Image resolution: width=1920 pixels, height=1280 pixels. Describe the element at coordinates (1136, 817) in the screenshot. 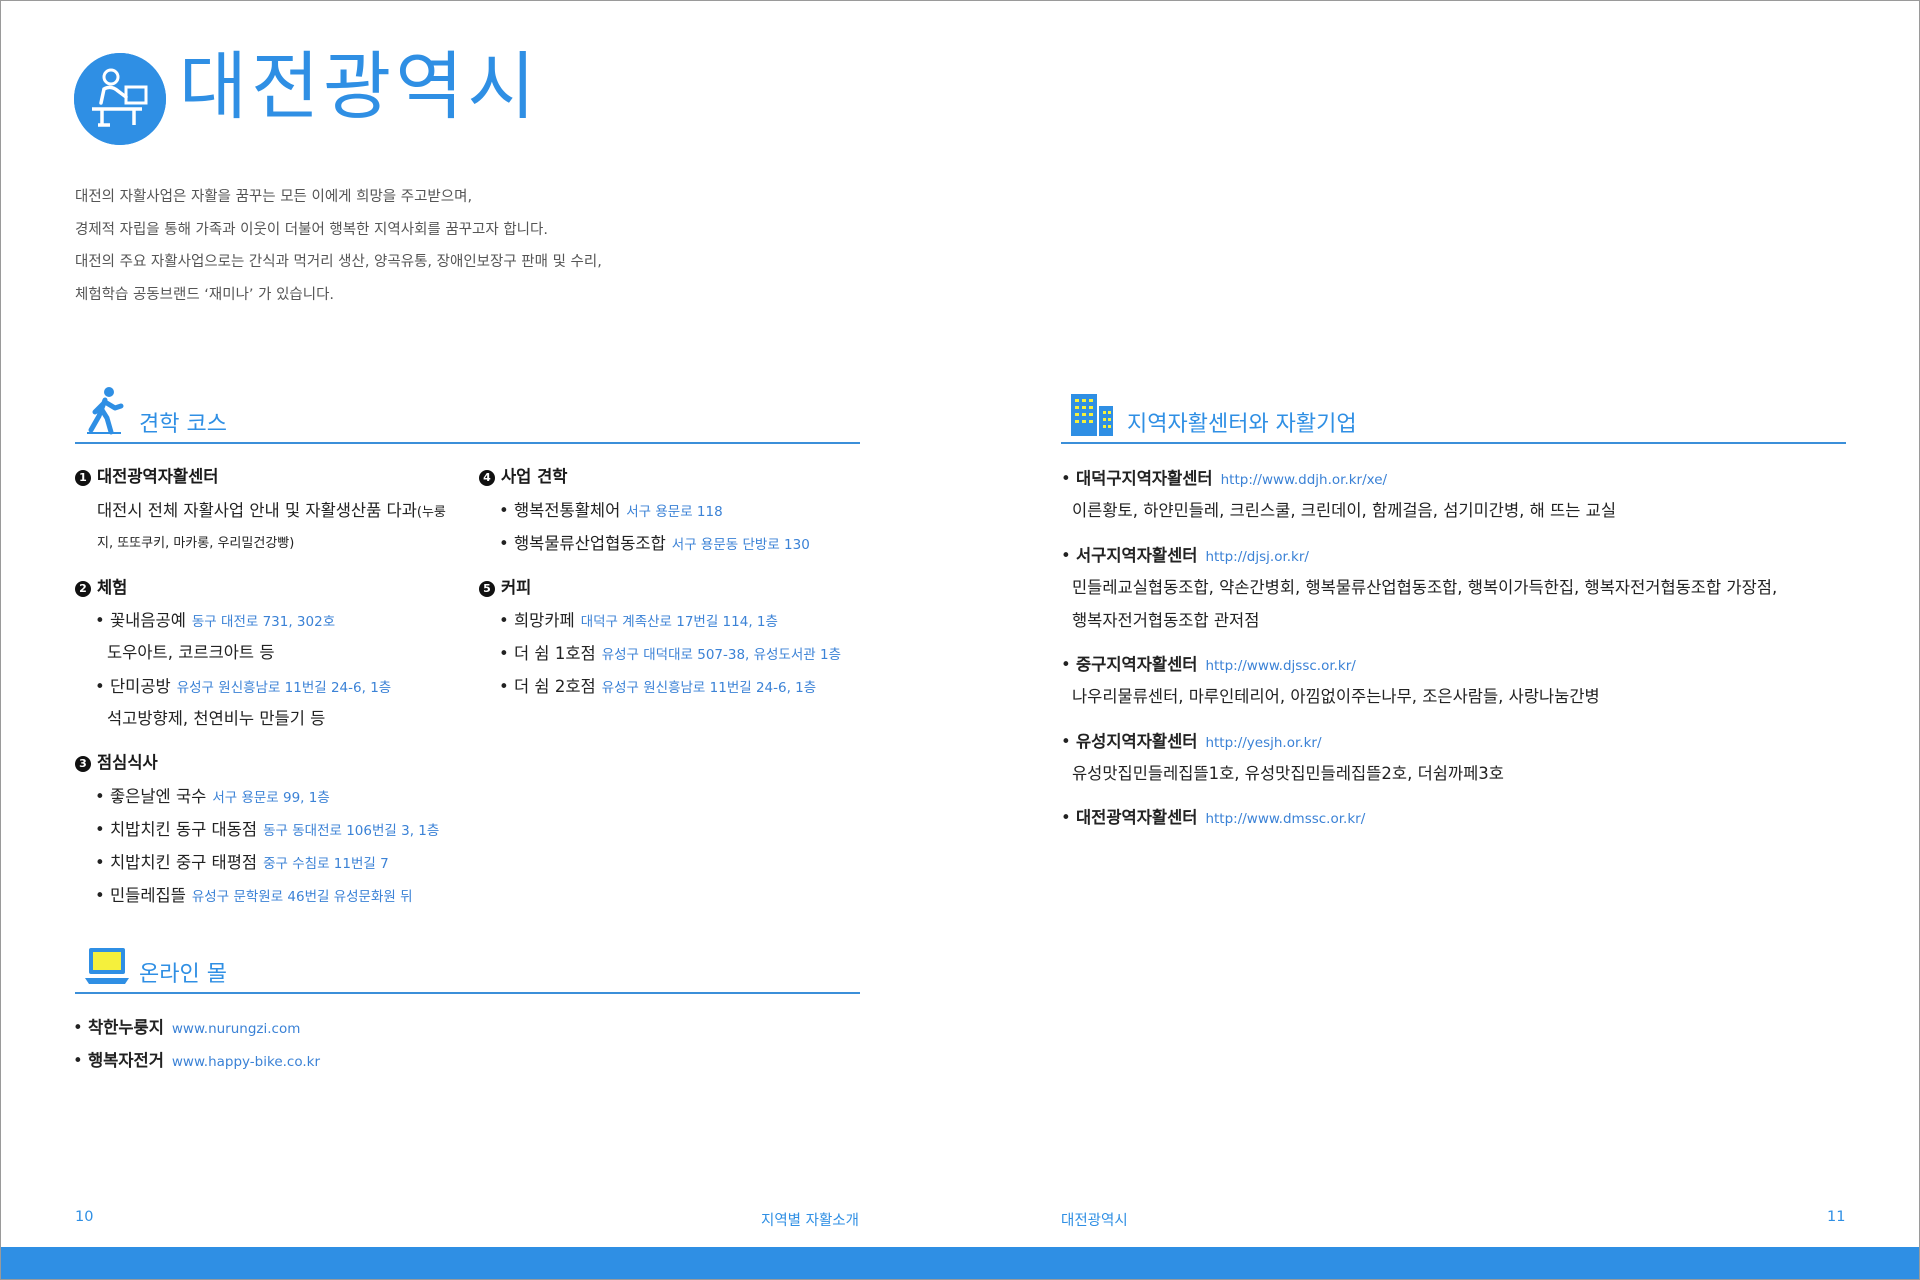

I see `center-name: 대전광역자활센터` at that location.